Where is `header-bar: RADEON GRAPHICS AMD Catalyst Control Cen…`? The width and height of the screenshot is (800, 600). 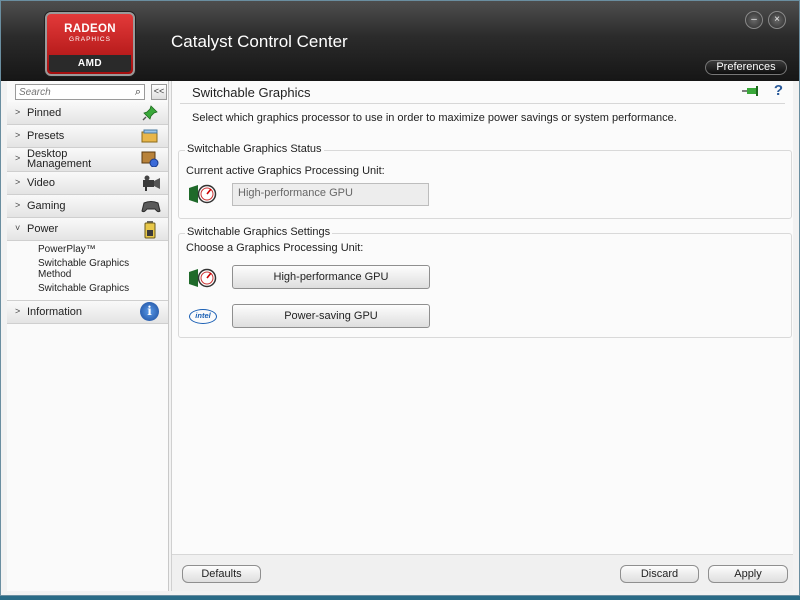
header-bar: RADEON GRAPHICS AMD Catalyst Control Cen… is located at coordinates (400, 41).